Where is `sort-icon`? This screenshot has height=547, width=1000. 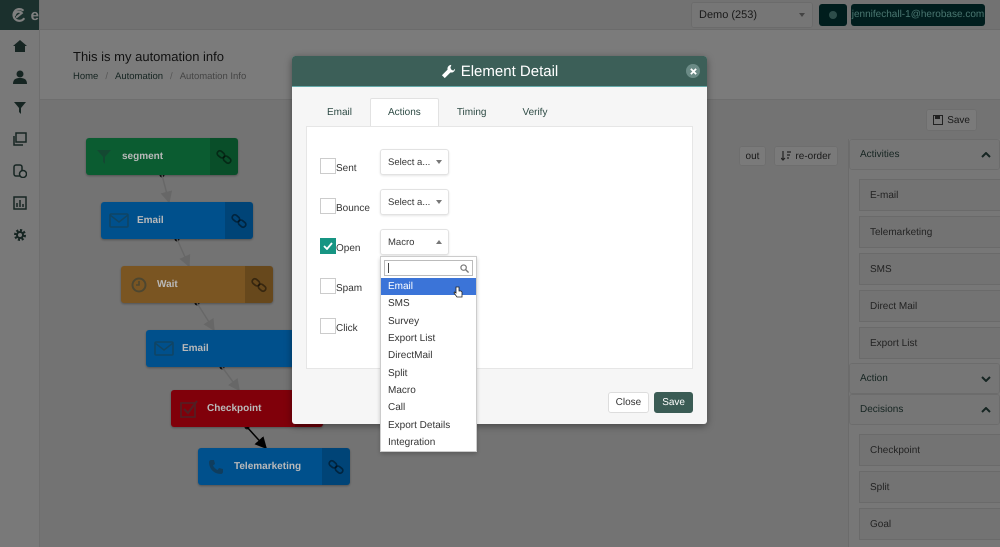 sort-icon is located at coordinates (786, 156).